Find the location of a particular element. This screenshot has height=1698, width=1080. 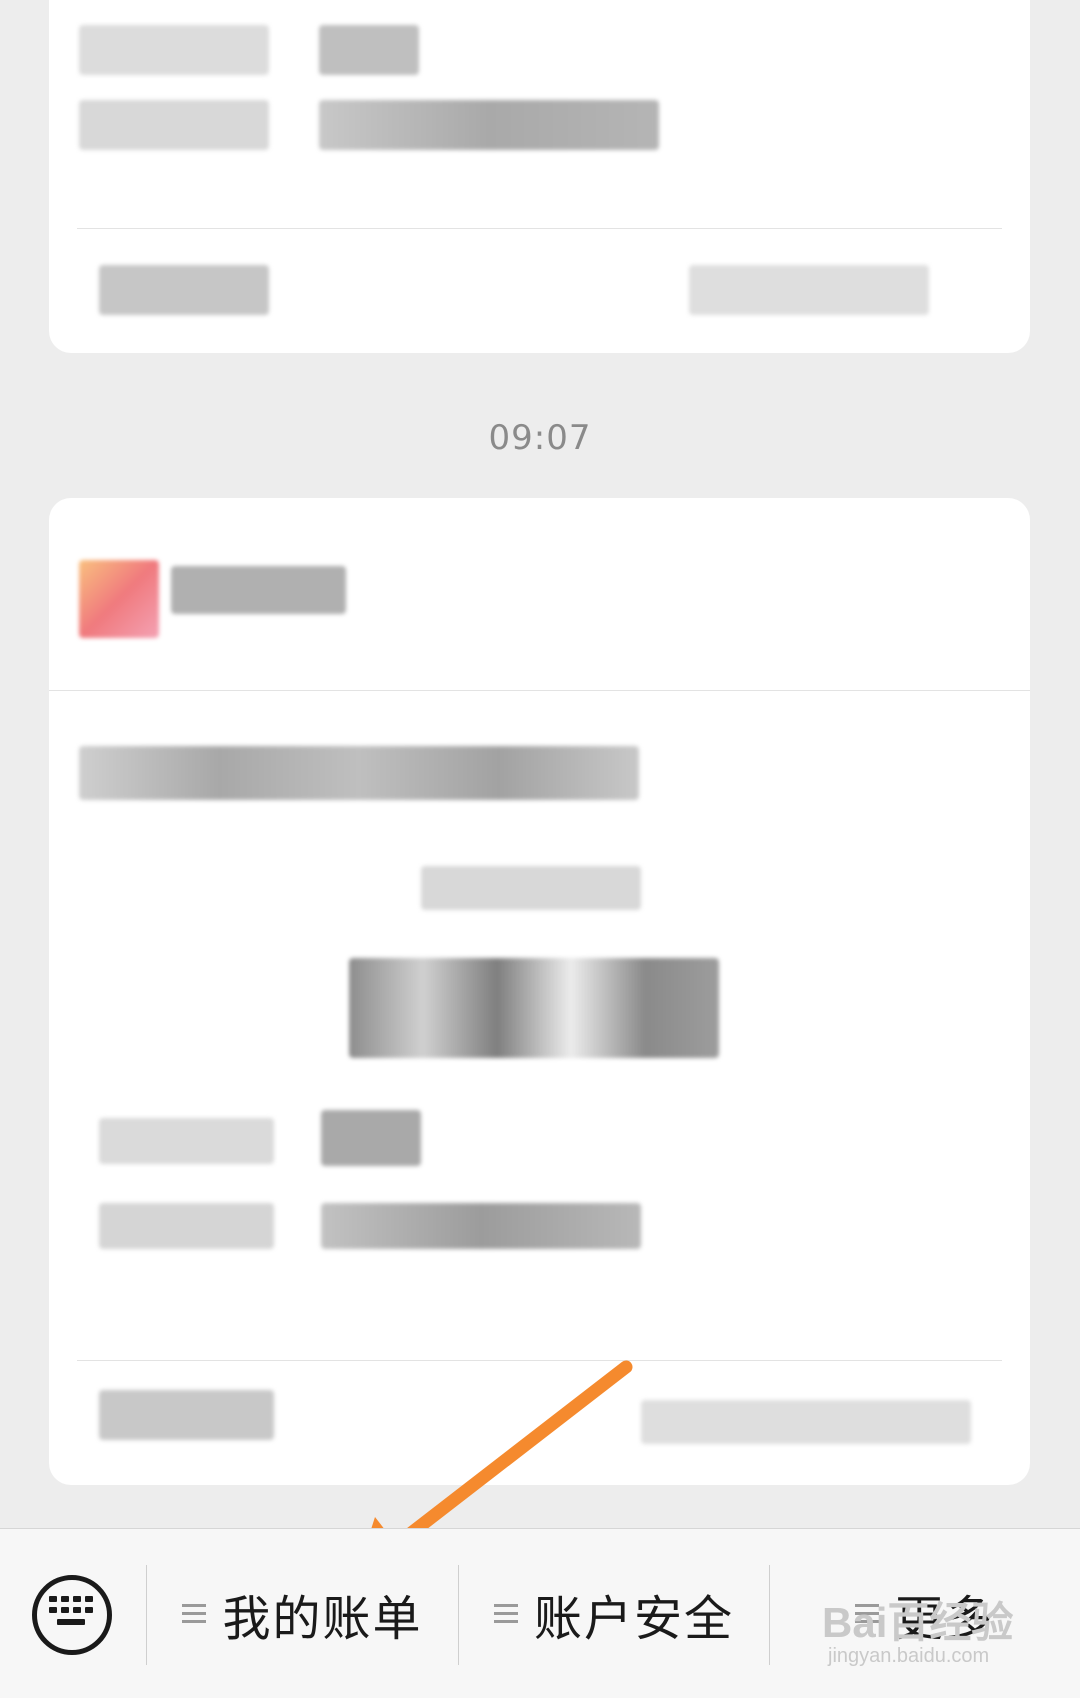

account-avatar is located at coordinates (119, 599).